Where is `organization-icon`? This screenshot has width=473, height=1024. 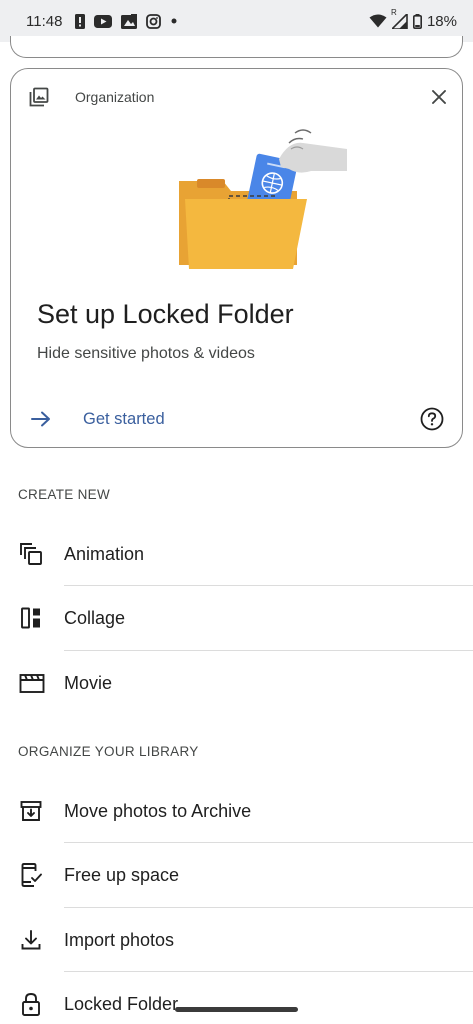 organization-icon is located at coordinates (39, 97).